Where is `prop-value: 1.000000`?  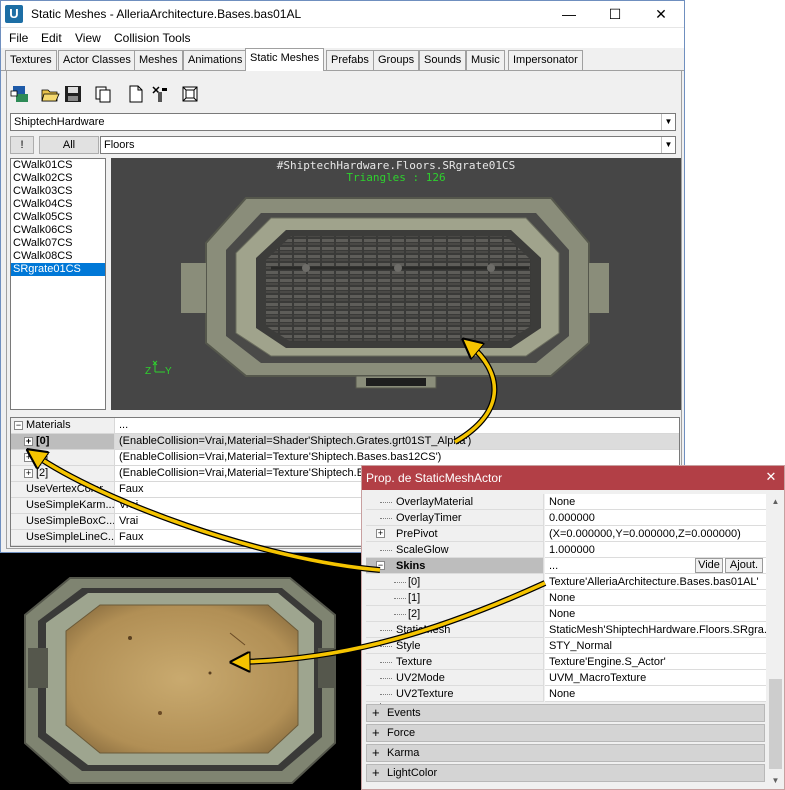 prop-value: 1.000000 is located at coordinates (655, 550).